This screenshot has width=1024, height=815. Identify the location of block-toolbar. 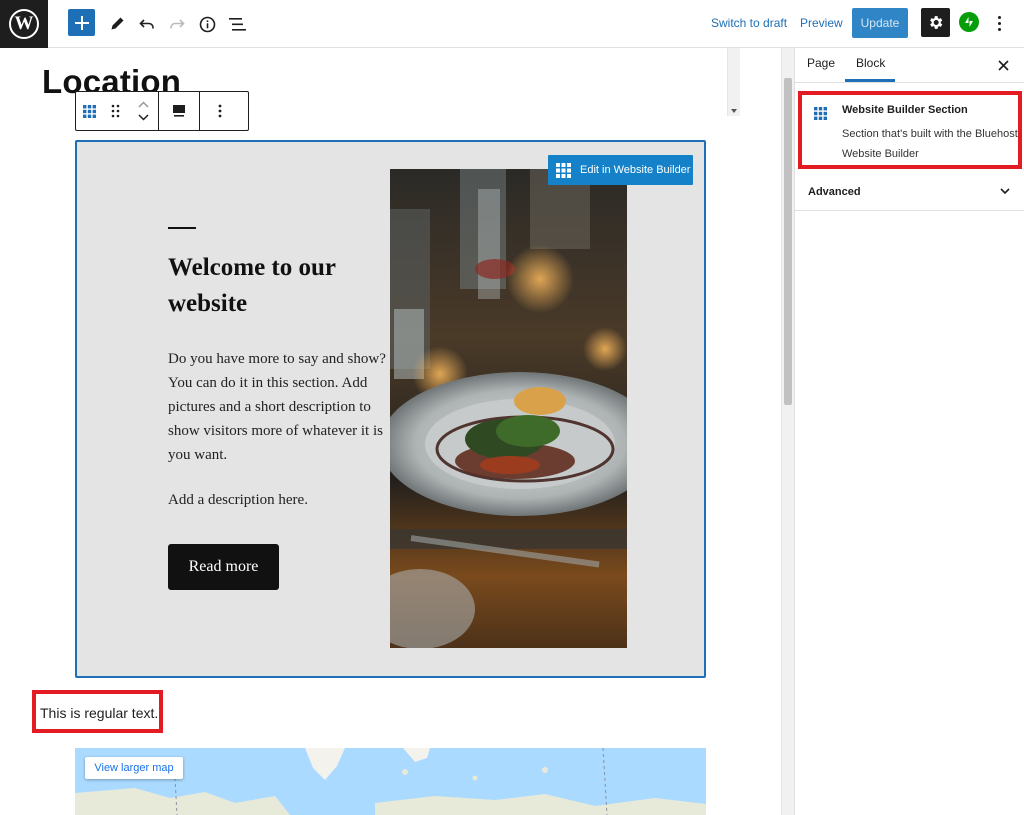
(162, 111).